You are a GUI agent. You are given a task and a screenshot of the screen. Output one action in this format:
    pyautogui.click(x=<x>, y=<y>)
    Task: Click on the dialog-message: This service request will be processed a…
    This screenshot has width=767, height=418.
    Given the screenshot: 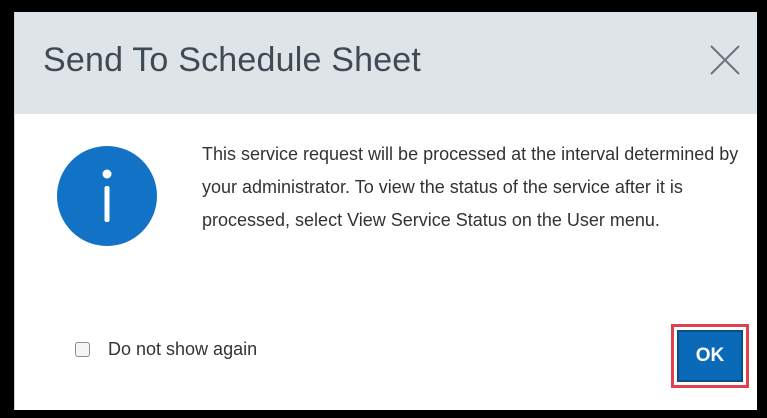 What is the action you would take?
    pyautogui.click(x=470, y=187)
    